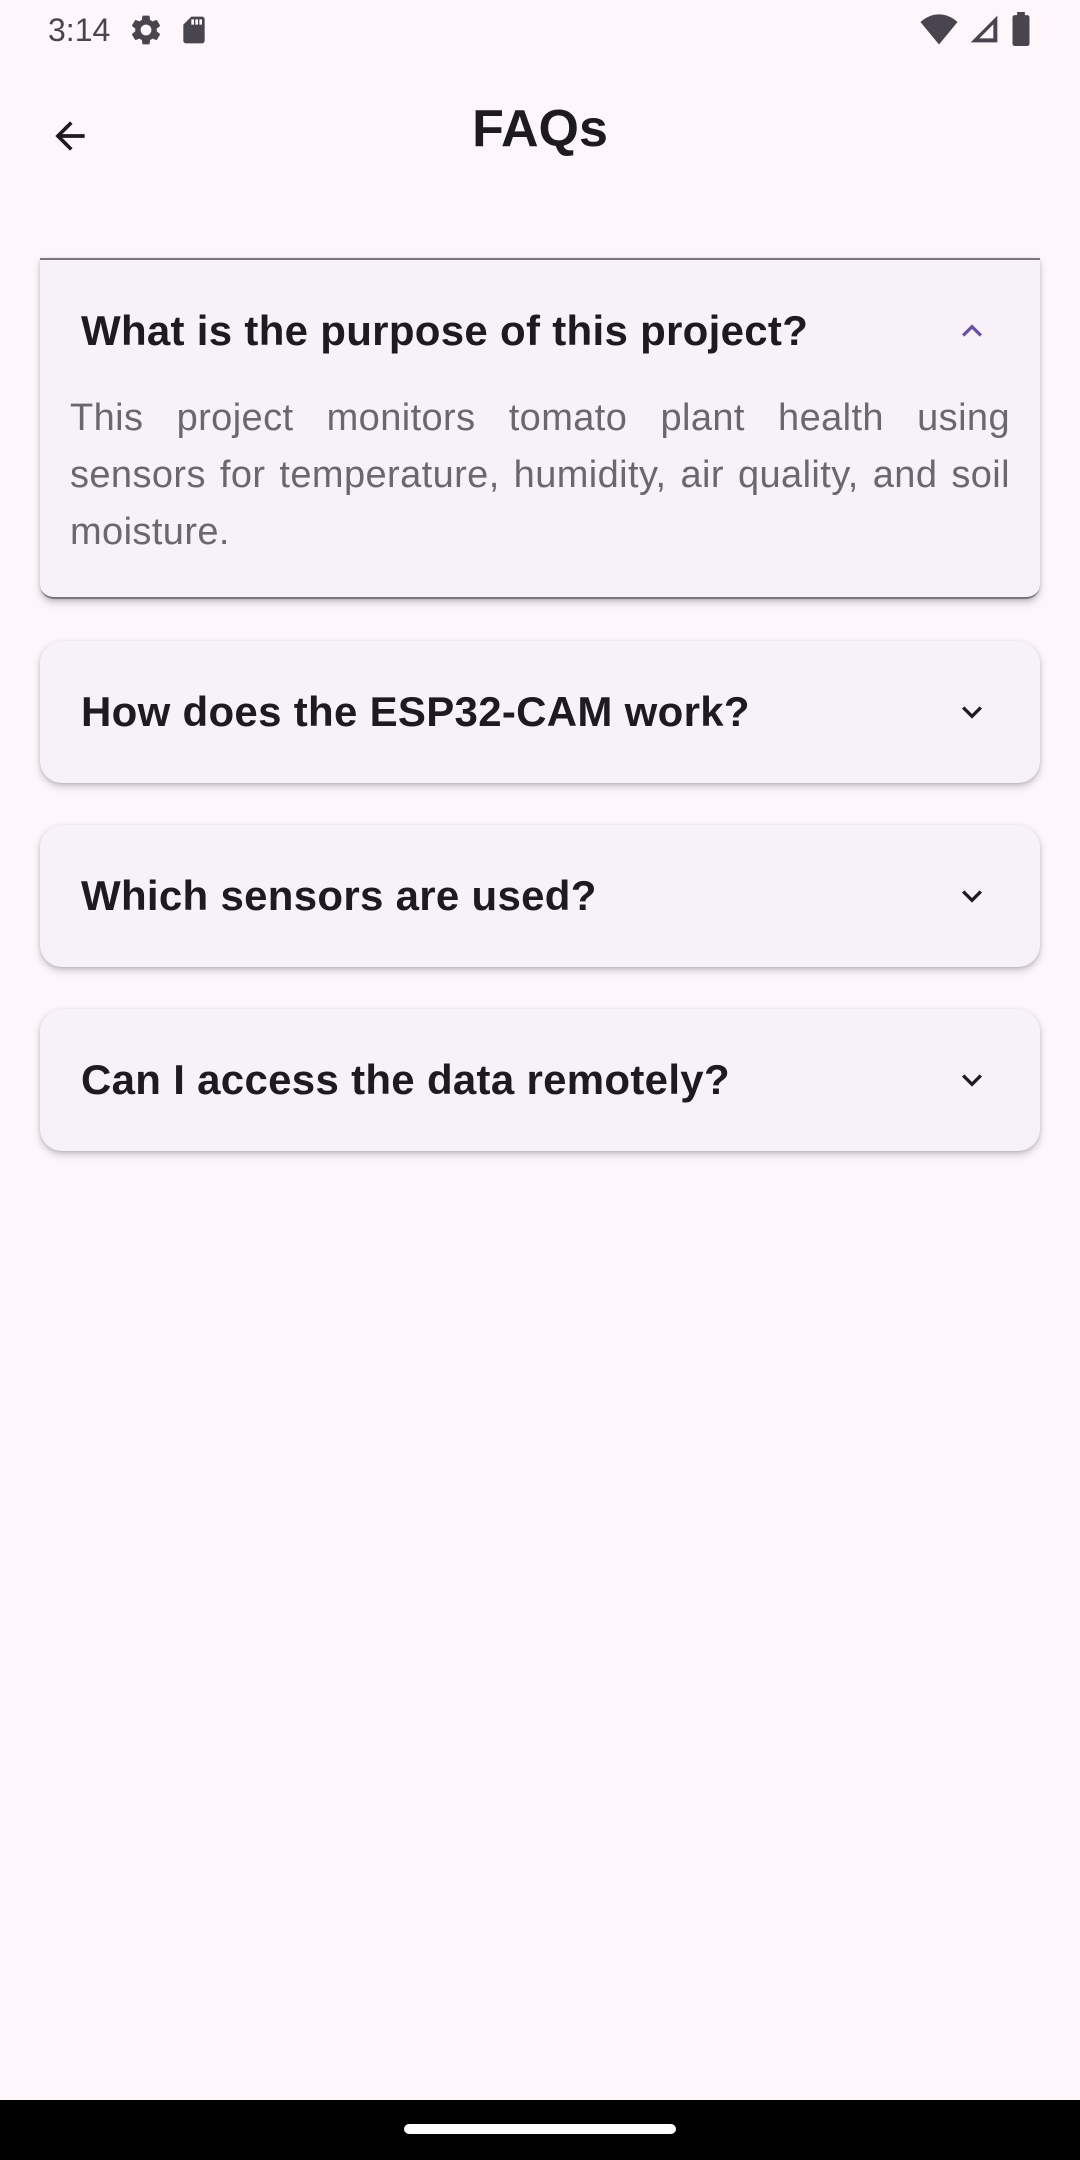  I want to click on faq-question: Can I access the data remotely?, so click(405, 1079).